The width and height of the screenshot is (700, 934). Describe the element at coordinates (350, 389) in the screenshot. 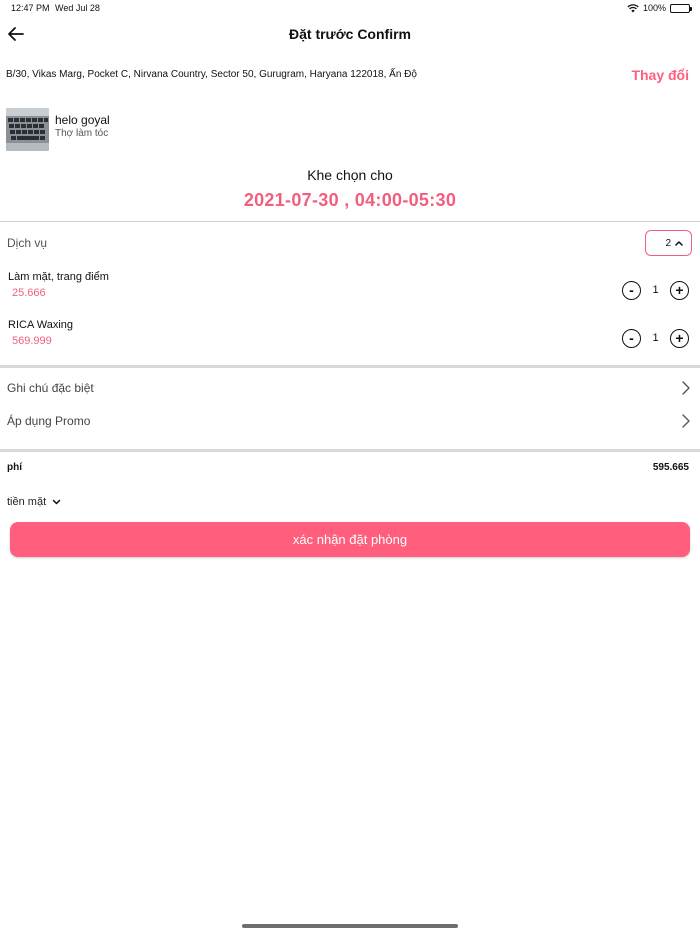

I see `special-note-row: Ghi chú đặc biệt` at that location.